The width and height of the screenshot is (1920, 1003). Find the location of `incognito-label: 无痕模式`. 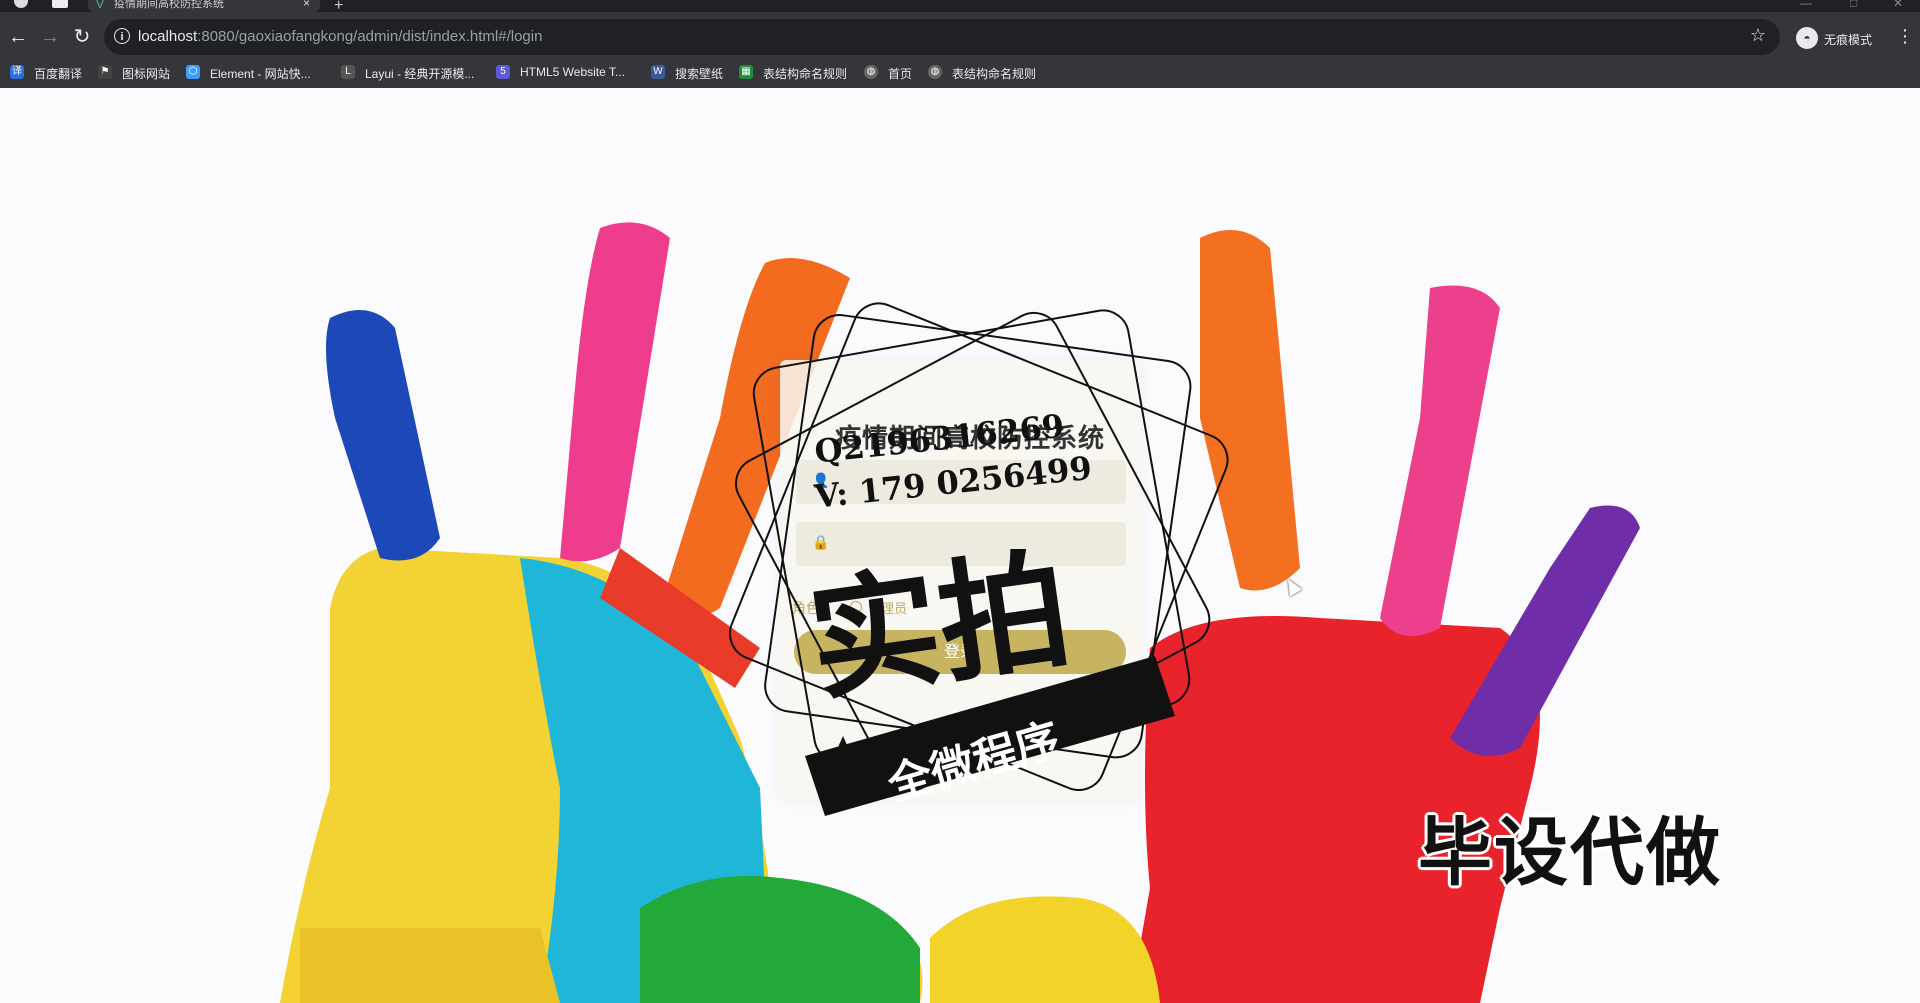

incognito-label: 无痕模式 is located at coordinates (1848, 40).